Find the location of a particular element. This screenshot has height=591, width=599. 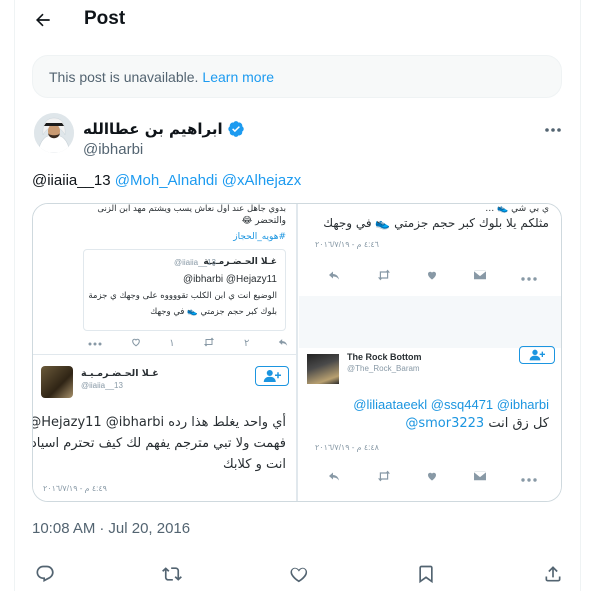

embedded-tweet-text: انت و كلابك is located at coordinates (254, 464).